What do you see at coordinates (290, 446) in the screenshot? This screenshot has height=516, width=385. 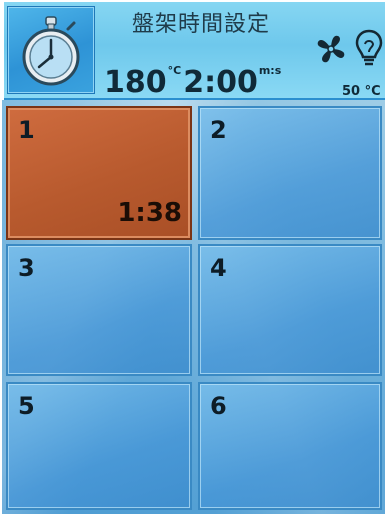 I see `rack-6-button: 6` at bounding box center [290, 446].